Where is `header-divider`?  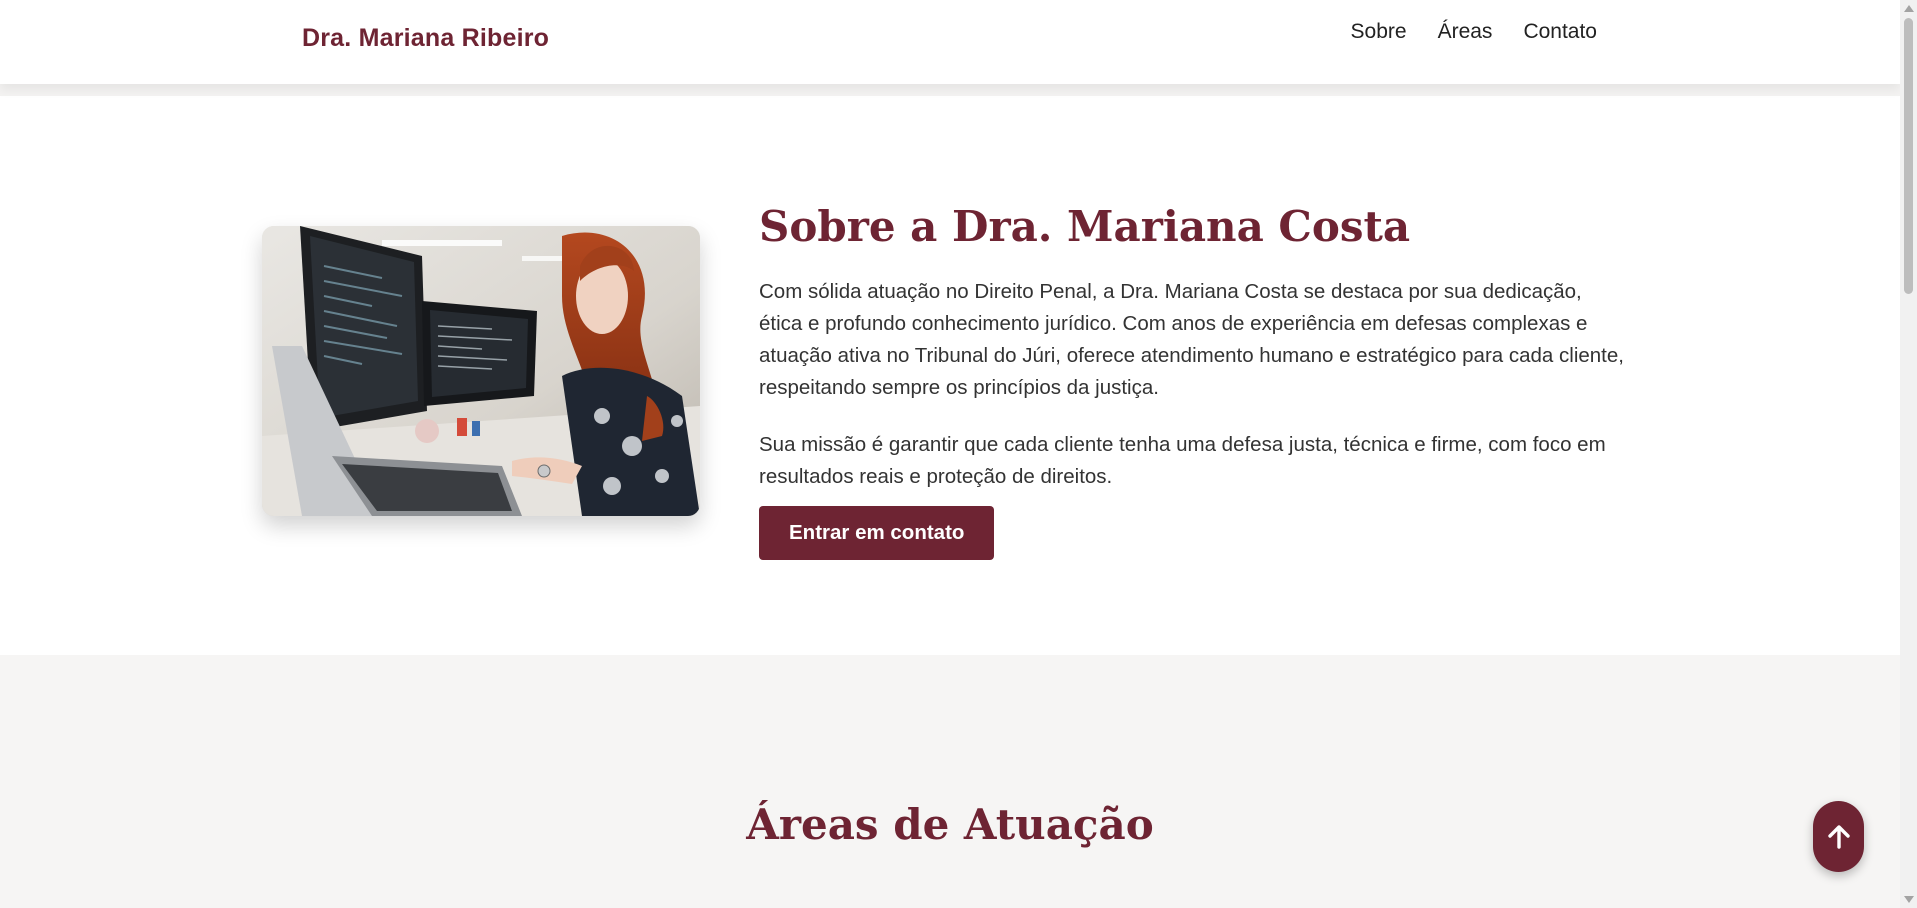
header-divider is located at coordinates (950, 90).